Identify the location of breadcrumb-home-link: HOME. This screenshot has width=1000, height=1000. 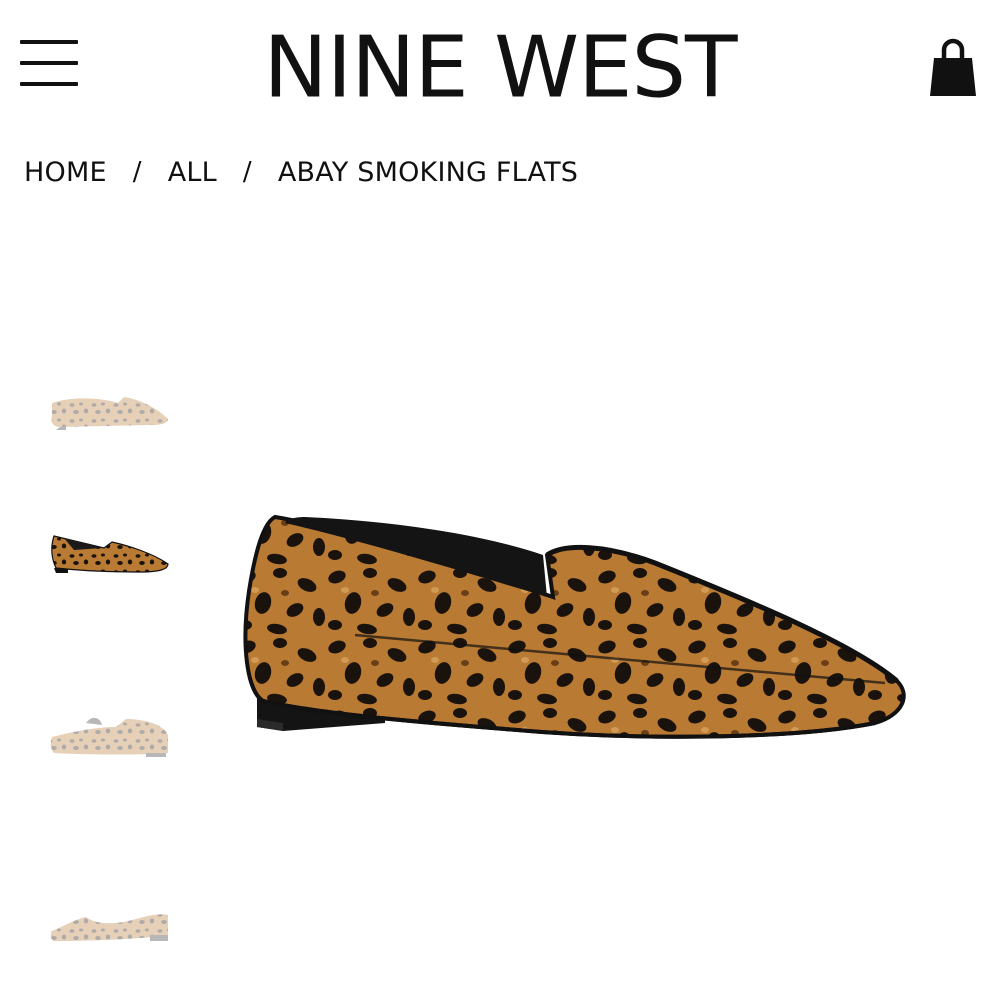
(65, 172).